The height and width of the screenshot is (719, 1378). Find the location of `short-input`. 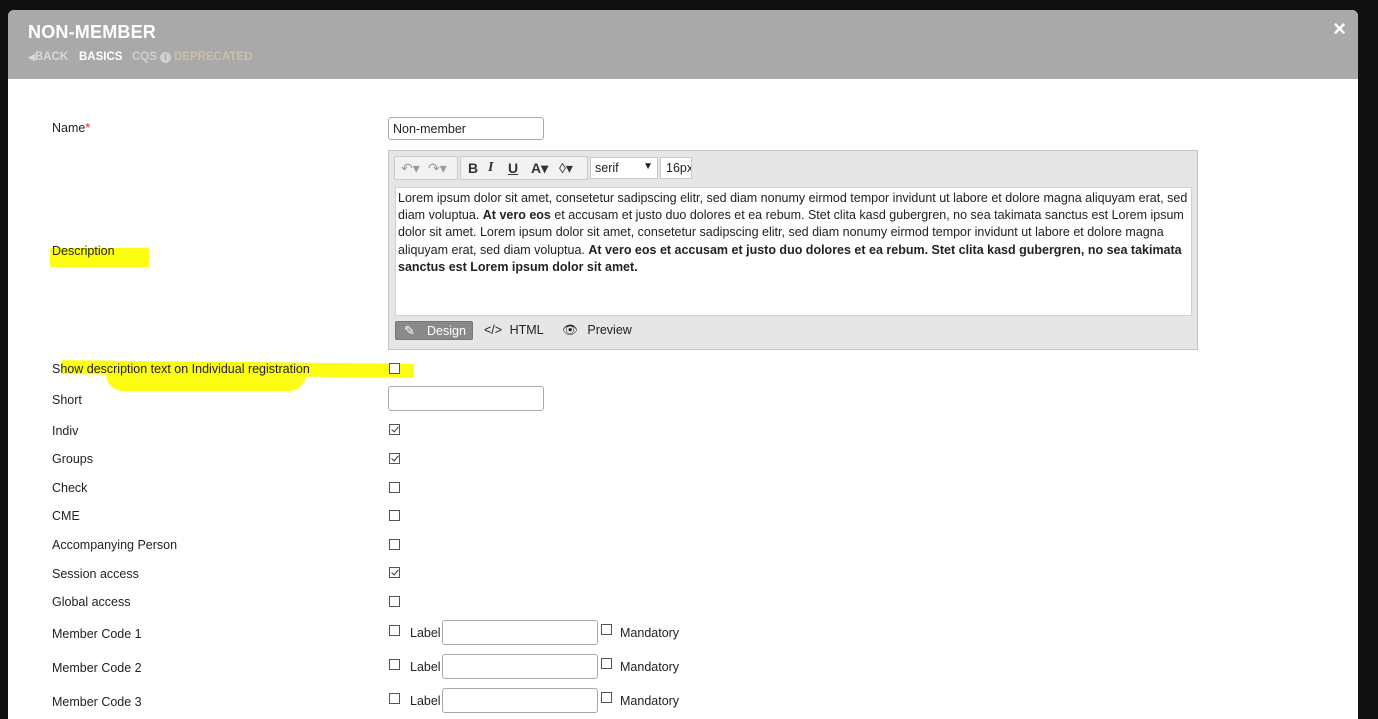

short-input is located at coordinates (466, 398).